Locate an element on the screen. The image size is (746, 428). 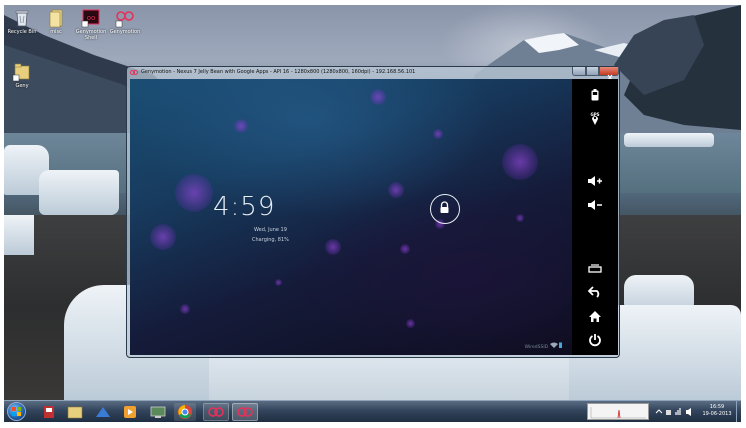
gps-button is located at coordinates (595, 117).